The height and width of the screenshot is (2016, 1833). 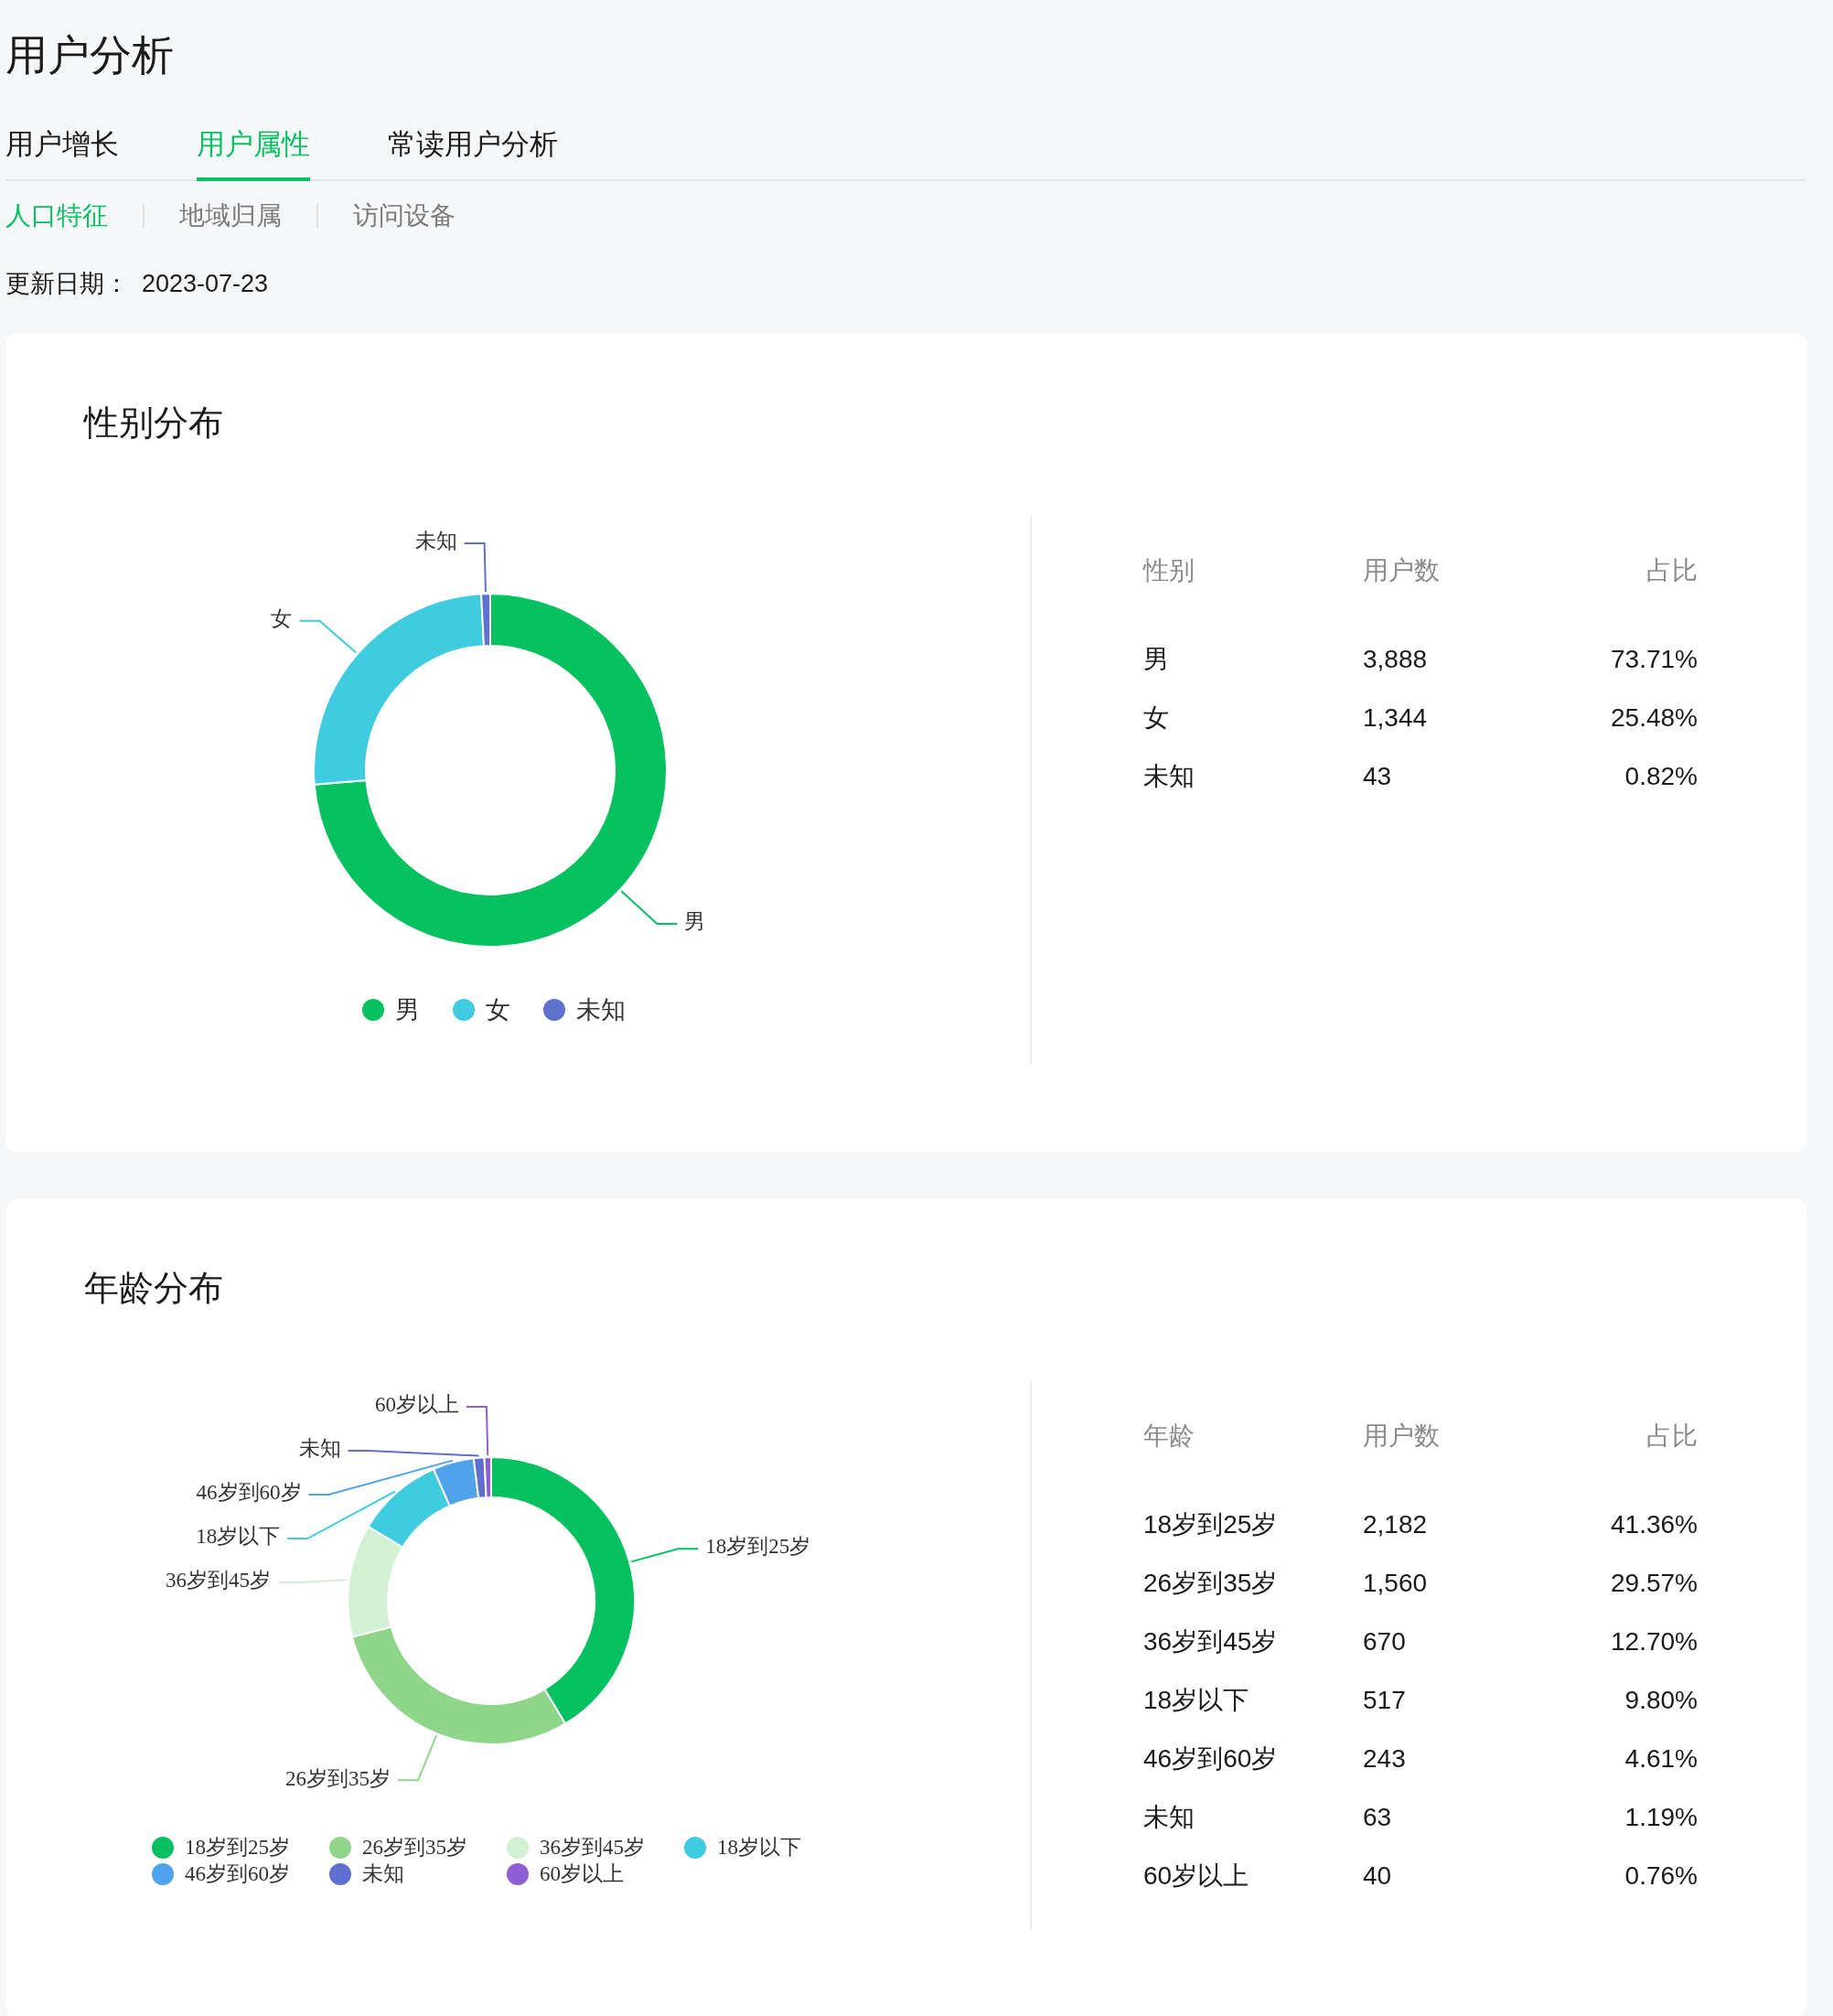 I want to click on table-cell-text: 26岁到35岁, so click(x=1211, y=1583).